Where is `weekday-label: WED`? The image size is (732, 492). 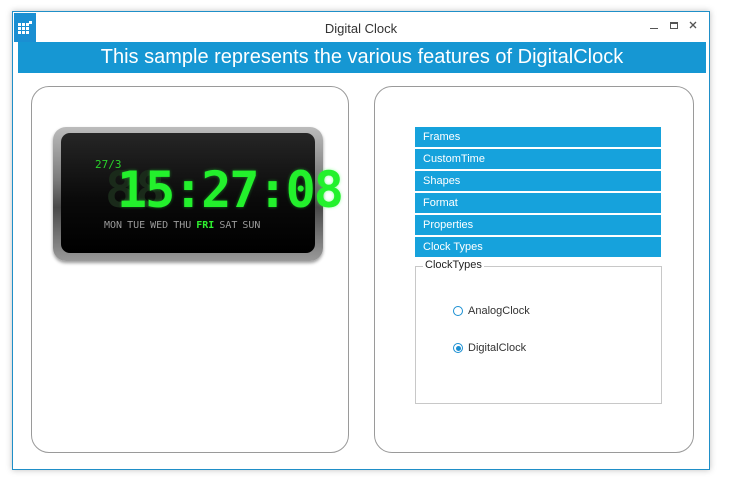
weekday-label: WED is located at coordinates (159, 225).